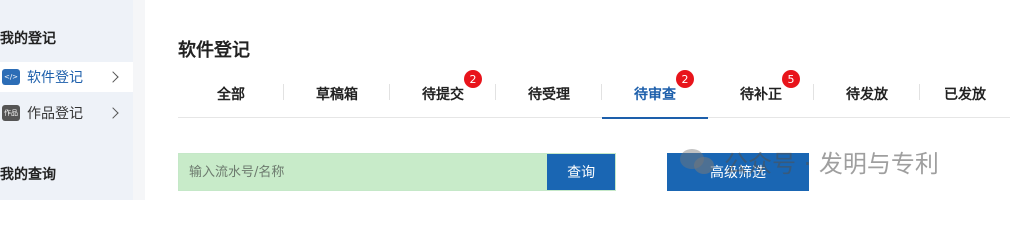  Describe the element at coordinates (791, 79) in the screenshot. I see `count-badge: 5` at that location.